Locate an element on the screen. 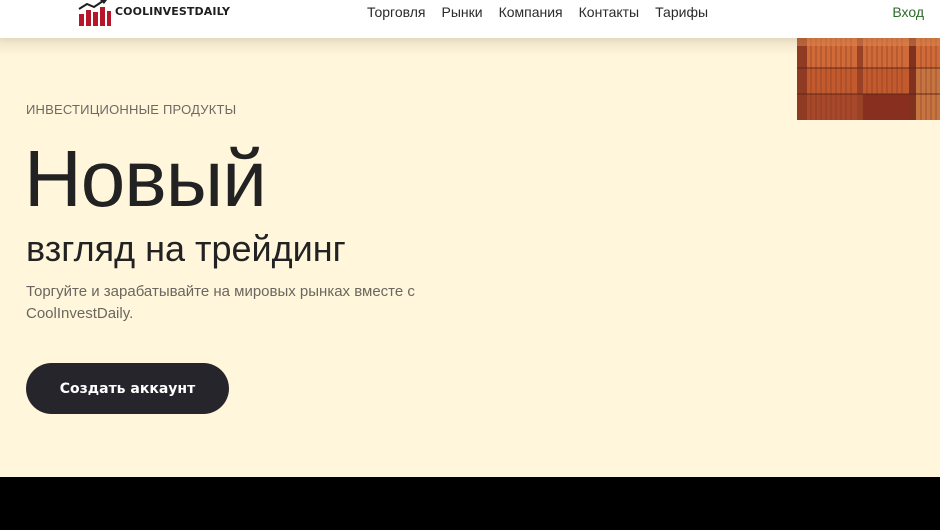  hero-eyebrow: ИНВЕСТИЦИОННЫЕ ПРОДУКТЫ is located at coordinates (131, 109).